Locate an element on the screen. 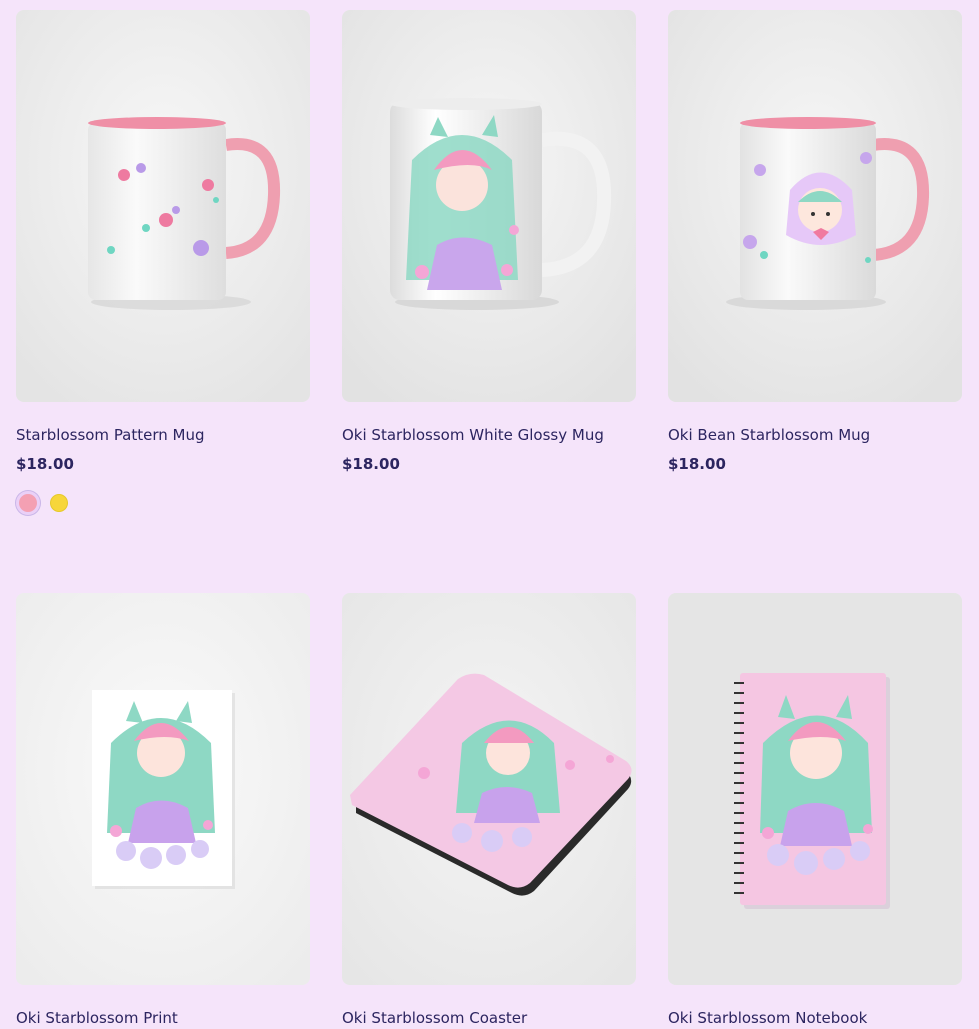 The height and width of the screenshot is (1029, 979). product-card: Oki Starblossom Coaster is located at coordinates (489, 810).